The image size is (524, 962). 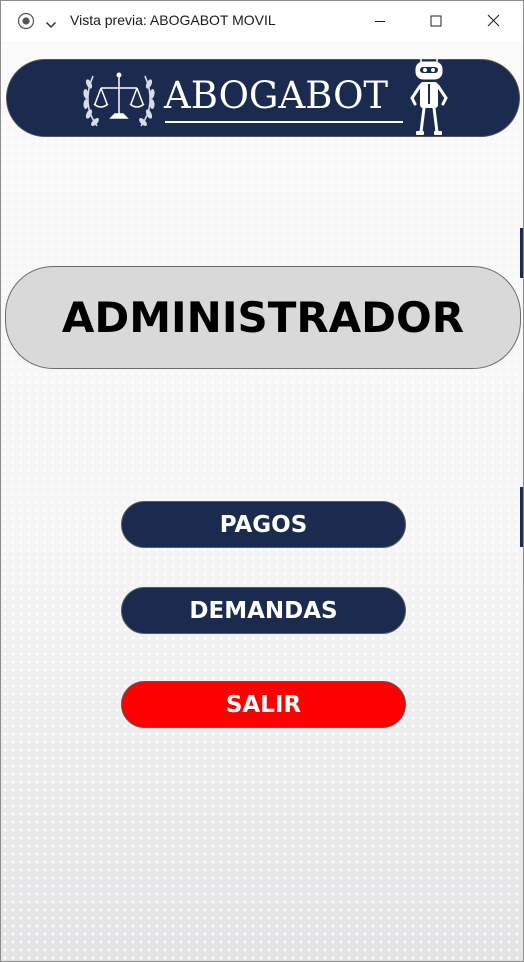 I want to click on chevron-down-icon, so click(x=51, y=24).